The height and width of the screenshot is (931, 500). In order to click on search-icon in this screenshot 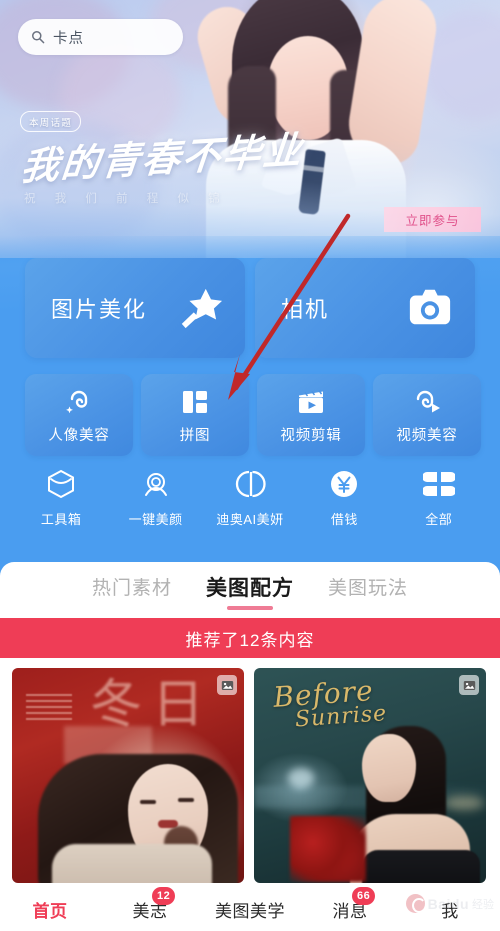, I will do `click(38, 37)`.